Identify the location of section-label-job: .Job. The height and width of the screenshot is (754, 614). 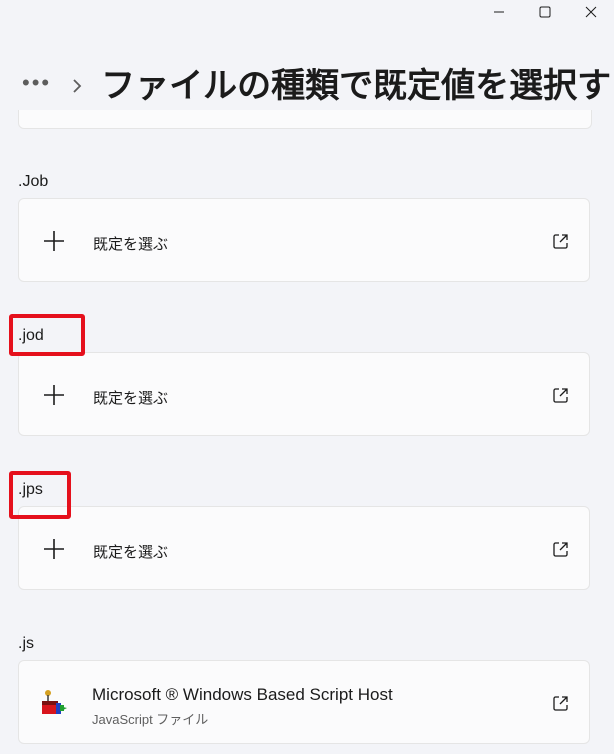
(33, 181).